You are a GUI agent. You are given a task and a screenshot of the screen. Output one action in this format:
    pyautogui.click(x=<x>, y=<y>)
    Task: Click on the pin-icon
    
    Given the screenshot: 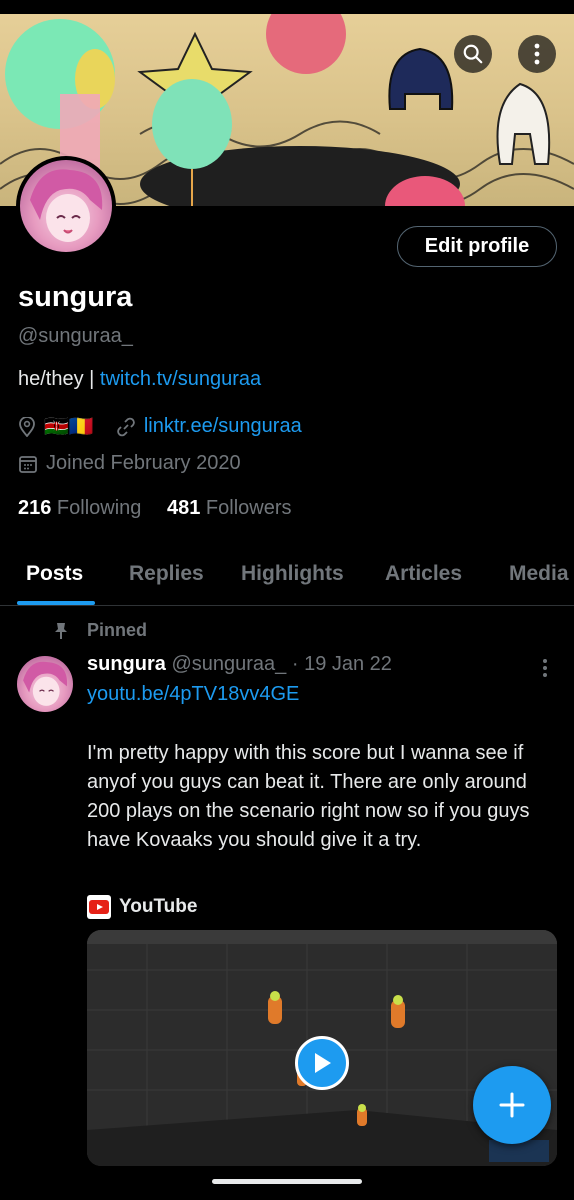 What is the action you would take?
    pyautogui.click(x=61, y=630)
    